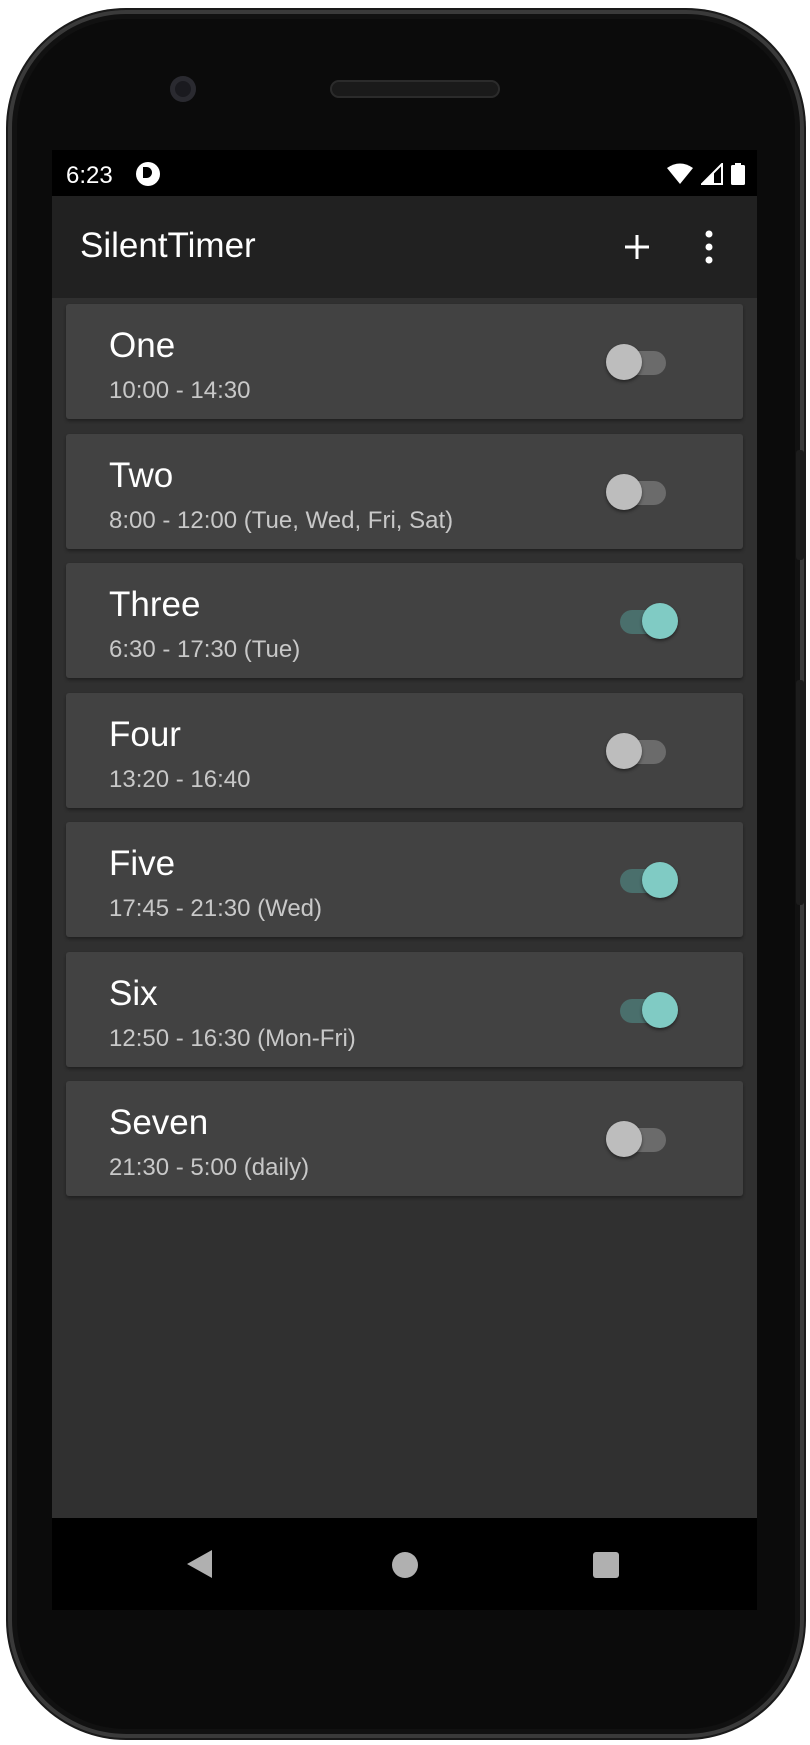 The height and width of the screenshot is (1745, 810). I want to click on timer-schedule: 17:45 - 21:30 (Wed), so click(216, 908).